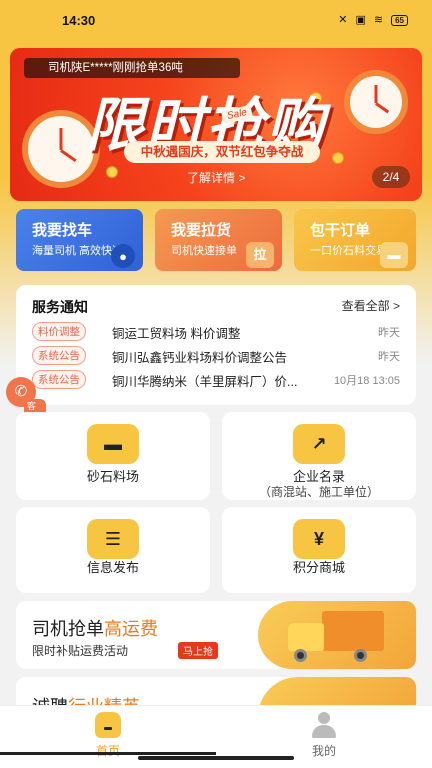  Describe the element at coordinates (113, 444) in the screenshot. I see `store-icon: ▬` at that location.